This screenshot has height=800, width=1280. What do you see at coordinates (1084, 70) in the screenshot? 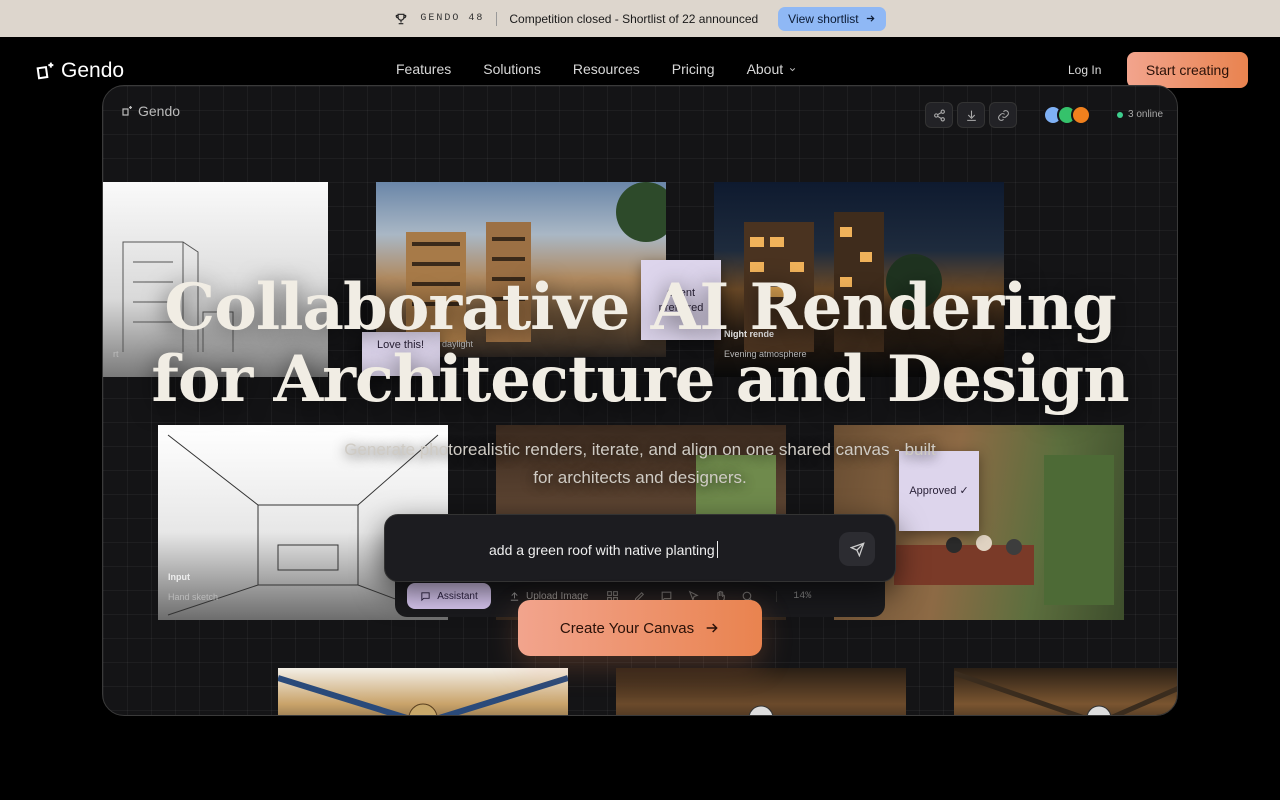
I see `login-link: Log In` at bounding box center [1084, 70].